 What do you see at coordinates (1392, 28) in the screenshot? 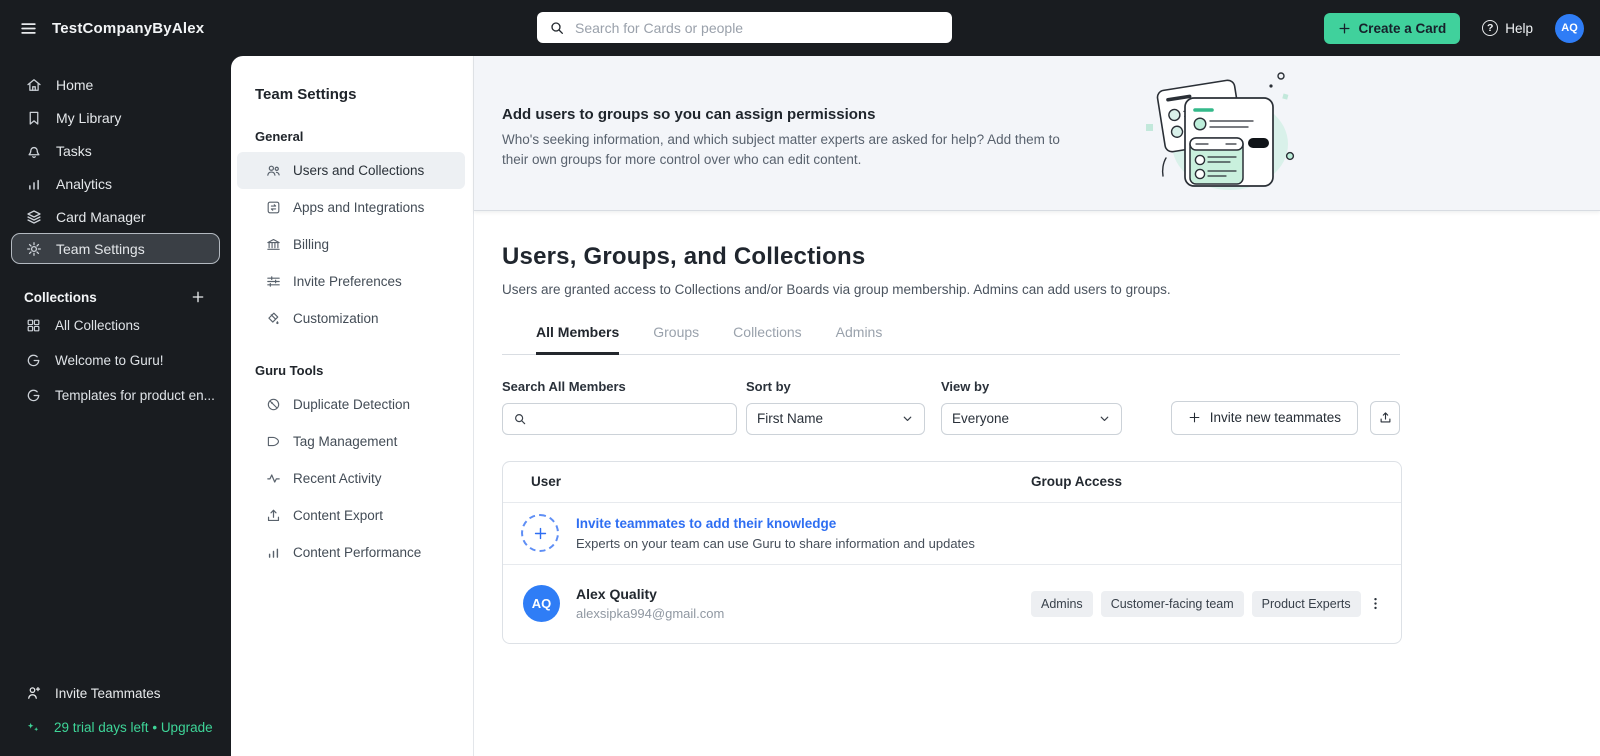
I see `create-card-button: Create a Card` at bounding box center [1392, 28].